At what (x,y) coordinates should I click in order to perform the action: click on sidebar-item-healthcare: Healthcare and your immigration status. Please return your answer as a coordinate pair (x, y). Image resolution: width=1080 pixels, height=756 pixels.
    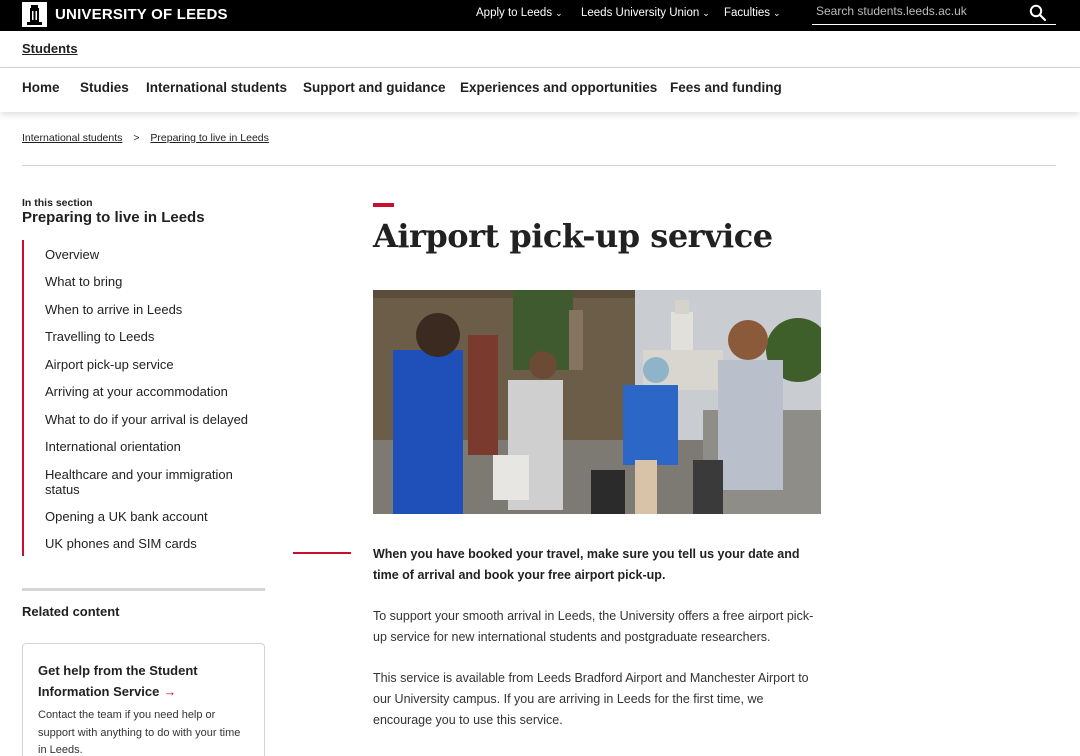
    Looking at the image, I should click on (155, 482).